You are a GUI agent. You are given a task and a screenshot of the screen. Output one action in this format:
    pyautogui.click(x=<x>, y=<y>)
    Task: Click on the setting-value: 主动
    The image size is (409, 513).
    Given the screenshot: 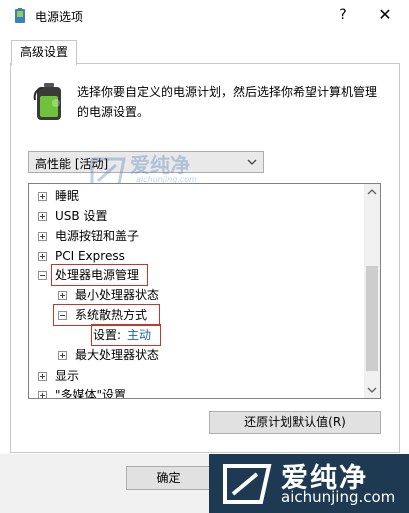 What is the action you would take?
    pyautogui.click(x=139, y=335)
    